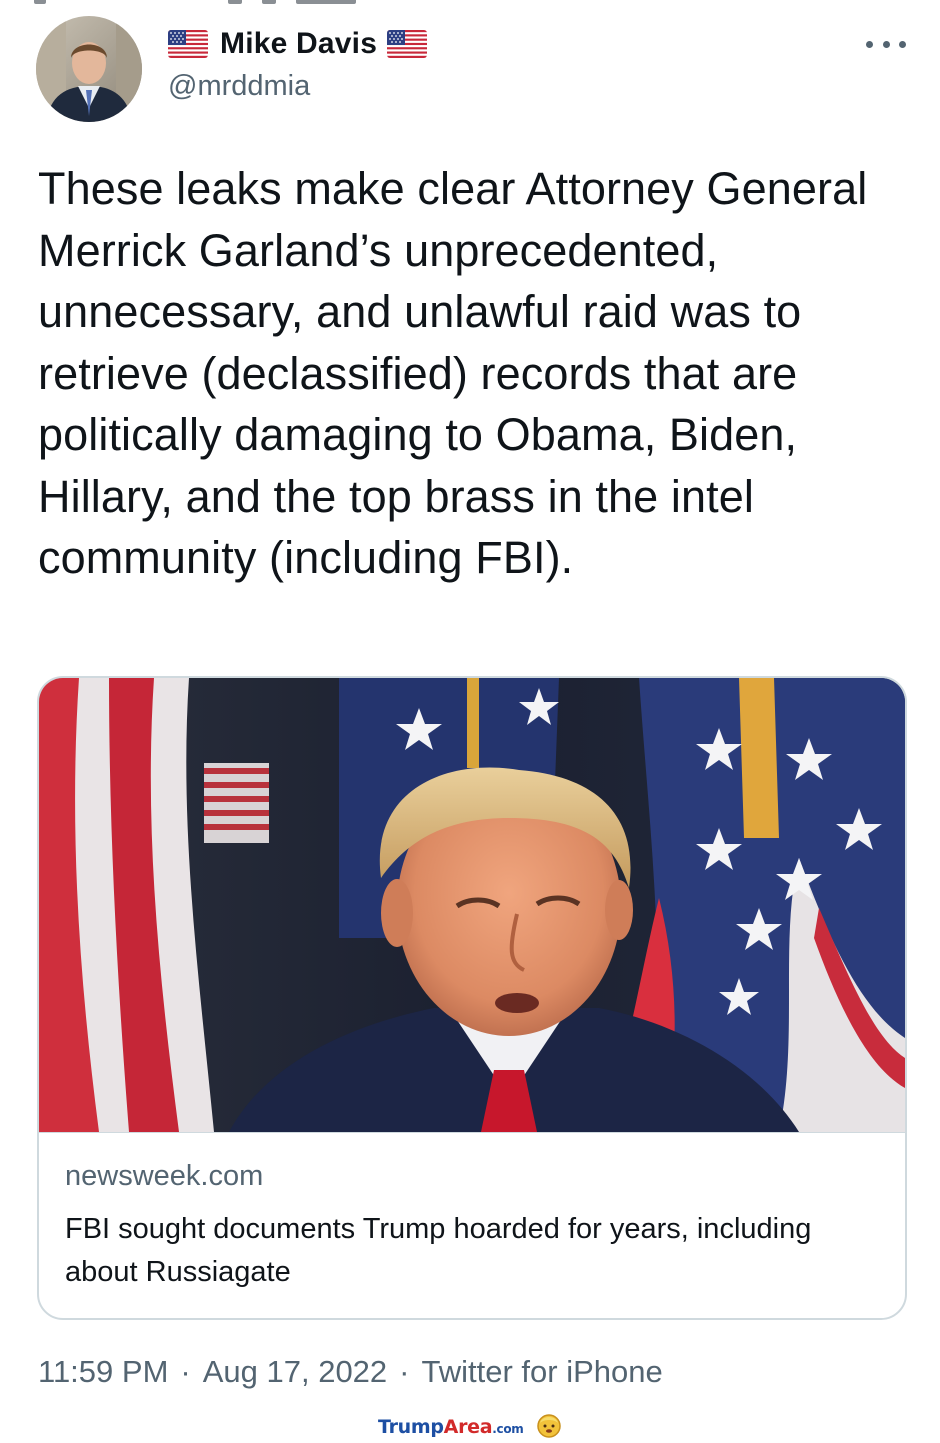 This screenshot has height=1443, width=940. Describe the element at coordinates (470, 3) in the screenshot. I see `status-bar-fragment` at that location.